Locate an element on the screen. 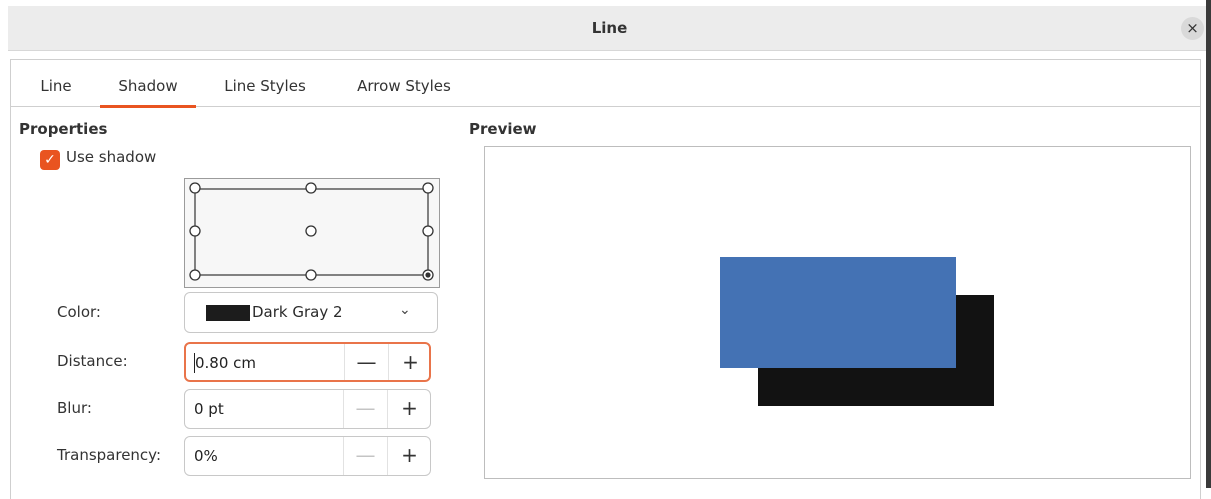 The width and height of the screenshot is (1211, 499). position-top-right is located at coordinates (428, 188).